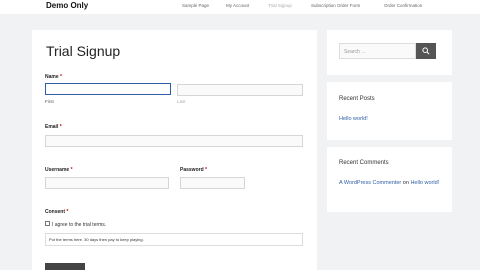 Image resolution: width=480 pixels, height=270 pixels. What do you see at coordinates (53, 127) in the screenshot?
I see `email-label: Email *` at bounding box center [53, 127].